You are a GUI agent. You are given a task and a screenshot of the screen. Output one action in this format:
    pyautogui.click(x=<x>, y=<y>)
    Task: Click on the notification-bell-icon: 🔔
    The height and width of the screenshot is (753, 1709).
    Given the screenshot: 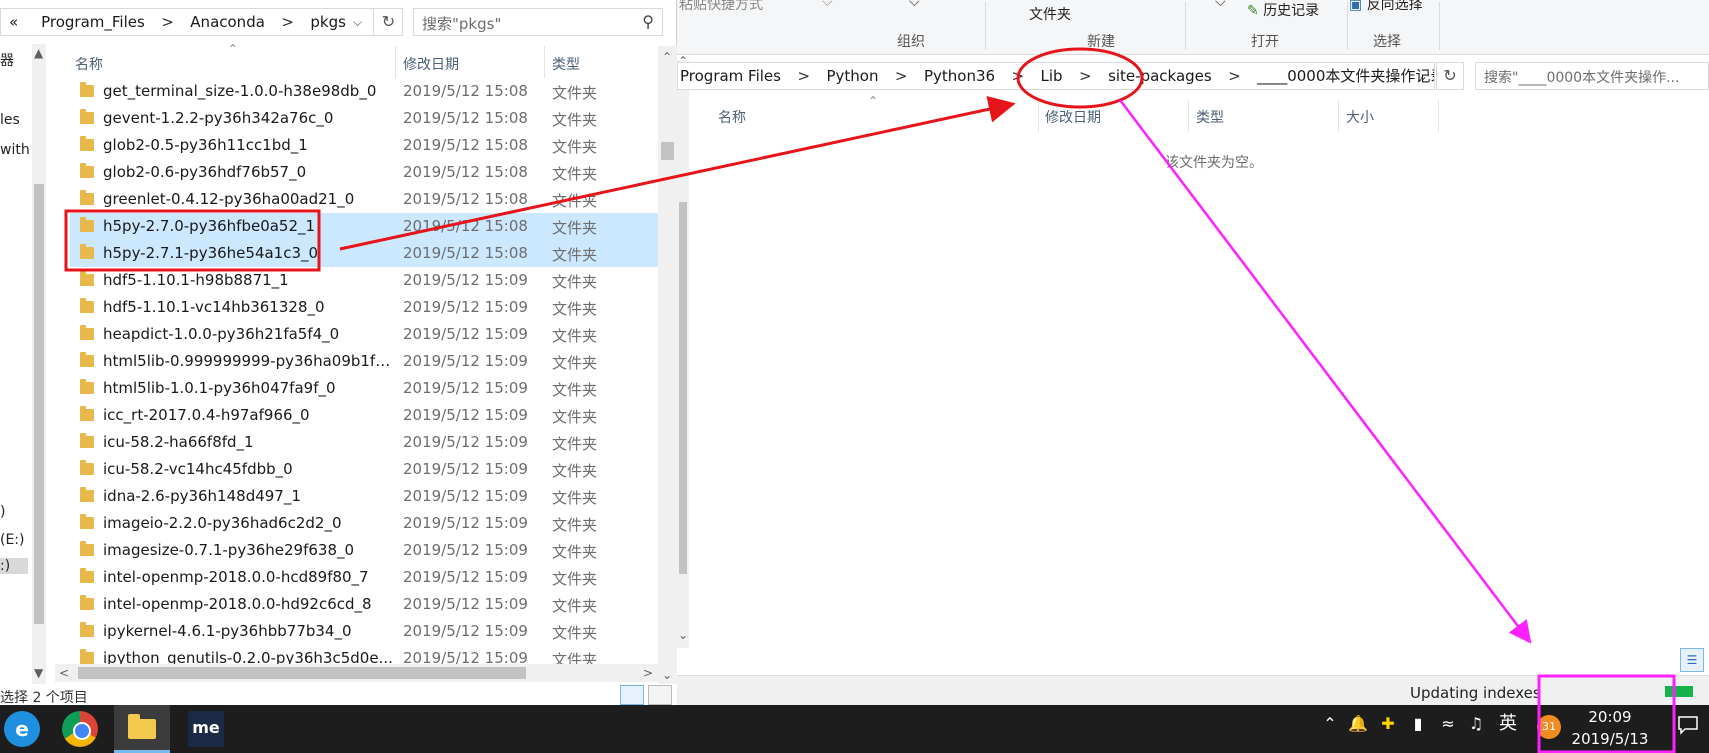 What is the action you would take?
    pyautogui.click(x=1358, y=724)
    